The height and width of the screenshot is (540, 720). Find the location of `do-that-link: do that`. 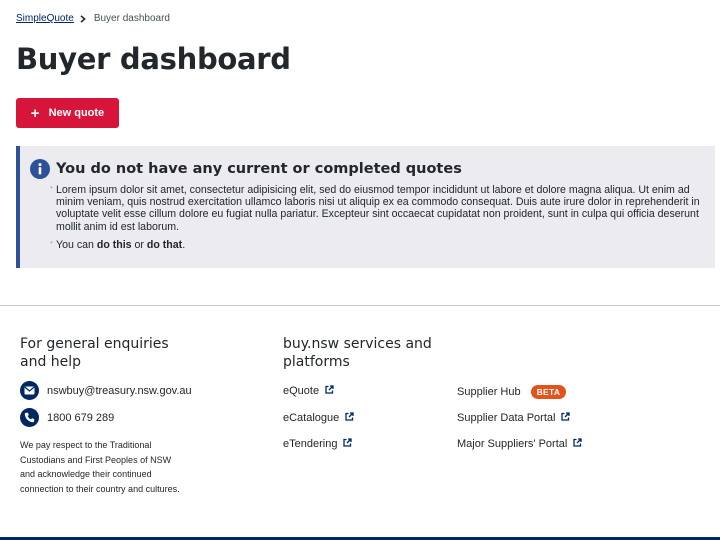

do-that-link: do that is located at coordinates (164, 245).